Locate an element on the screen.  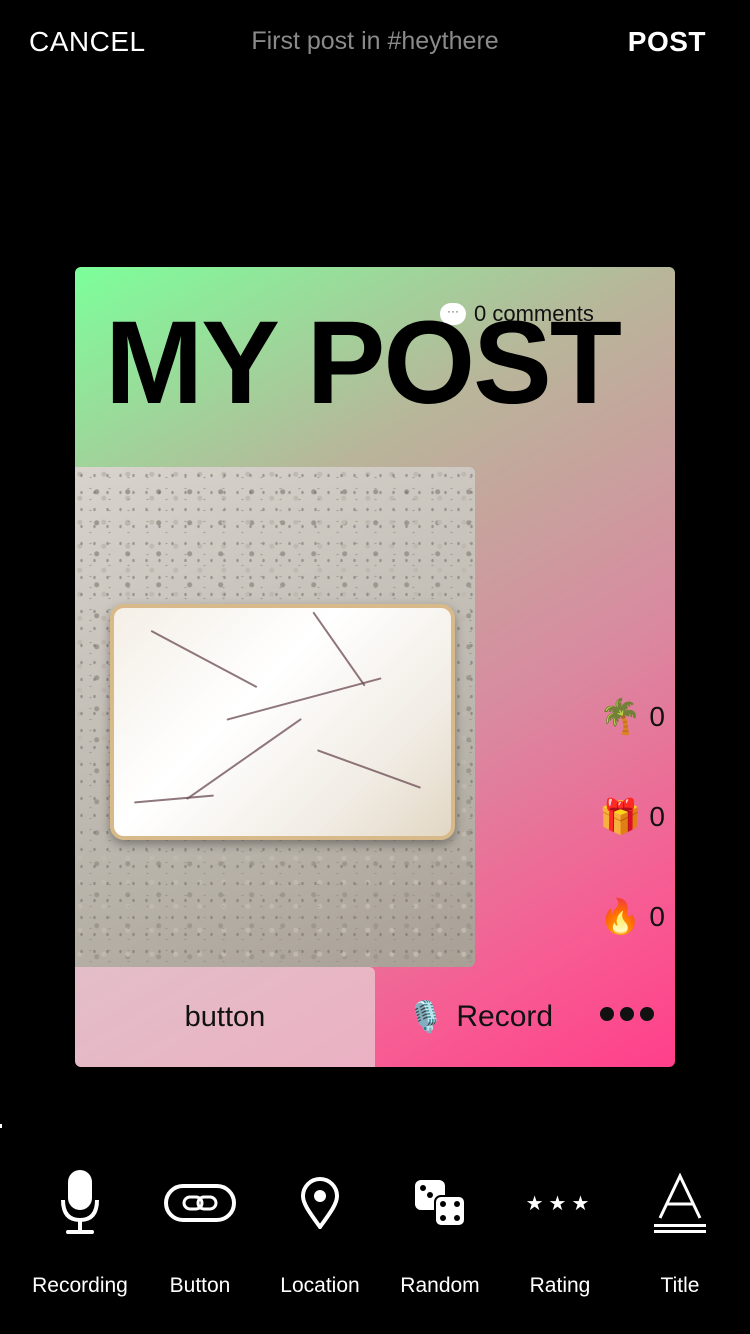
post-button: POST is located at coordinates (667, 42).